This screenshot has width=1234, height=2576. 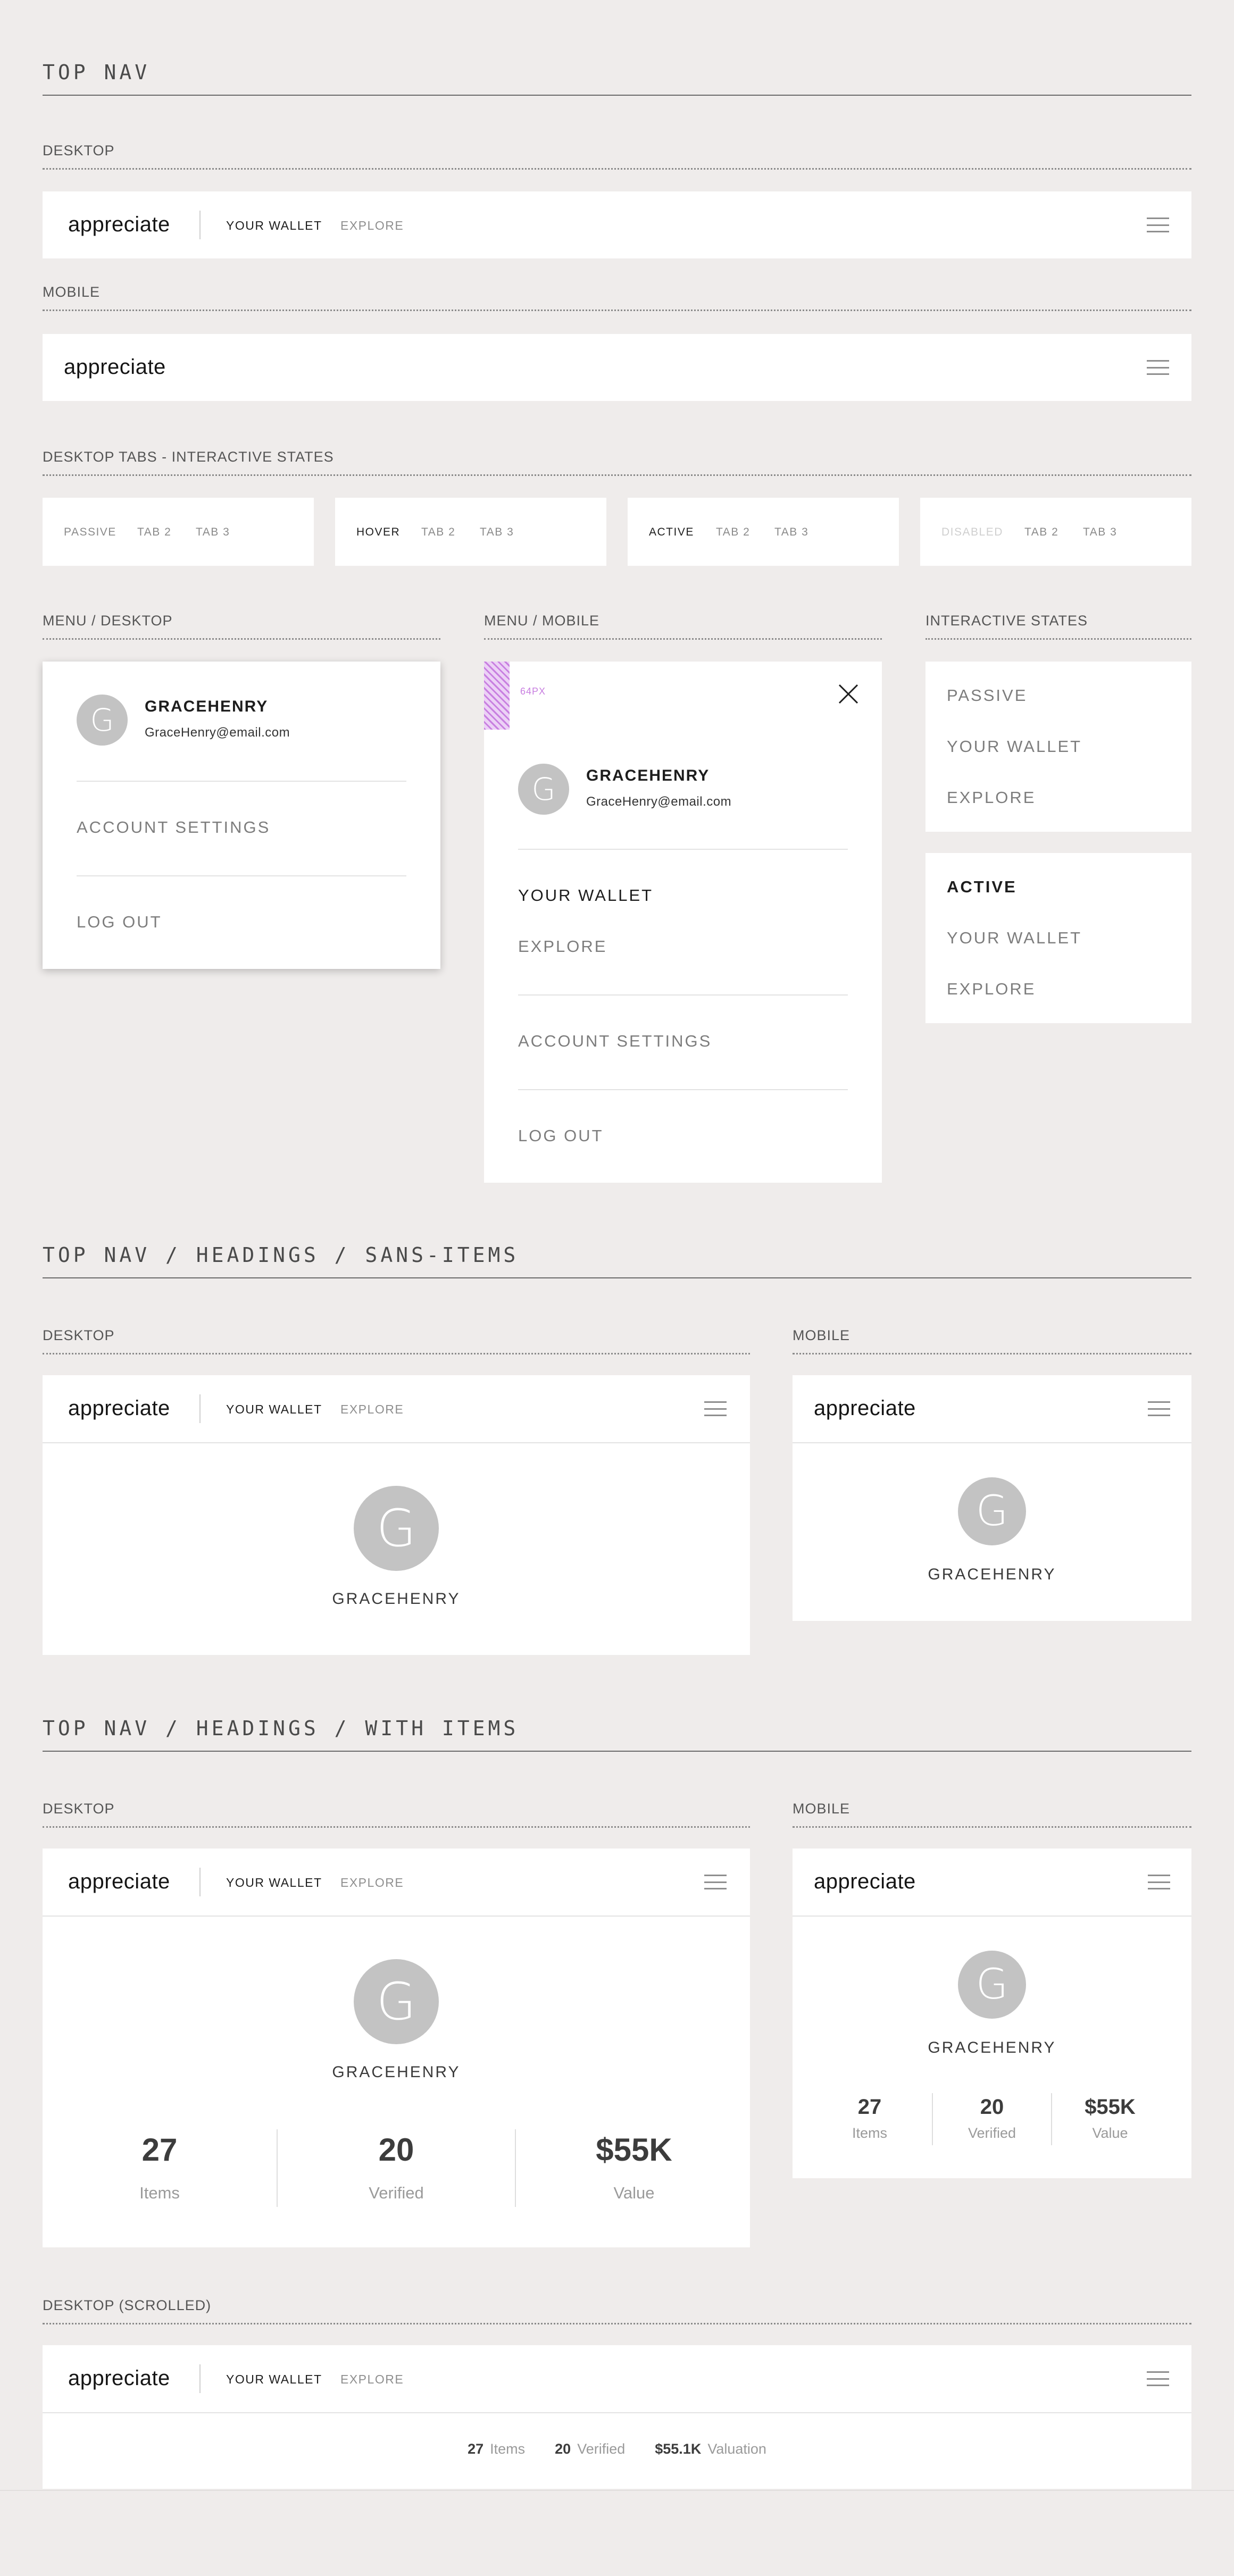 I want to click on stat-verified-label: Verified, so click(x=601, y=2449).